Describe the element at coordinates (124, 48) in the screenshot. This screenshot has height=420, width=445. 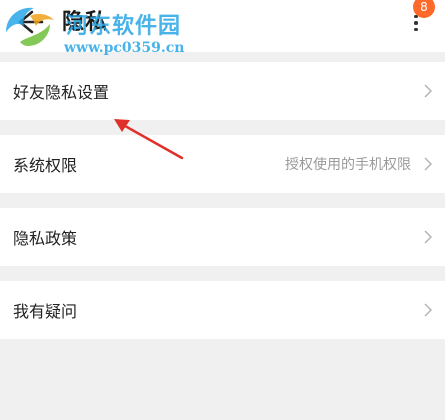
I see `watermark-url: www.pc0359.cn` at that location.